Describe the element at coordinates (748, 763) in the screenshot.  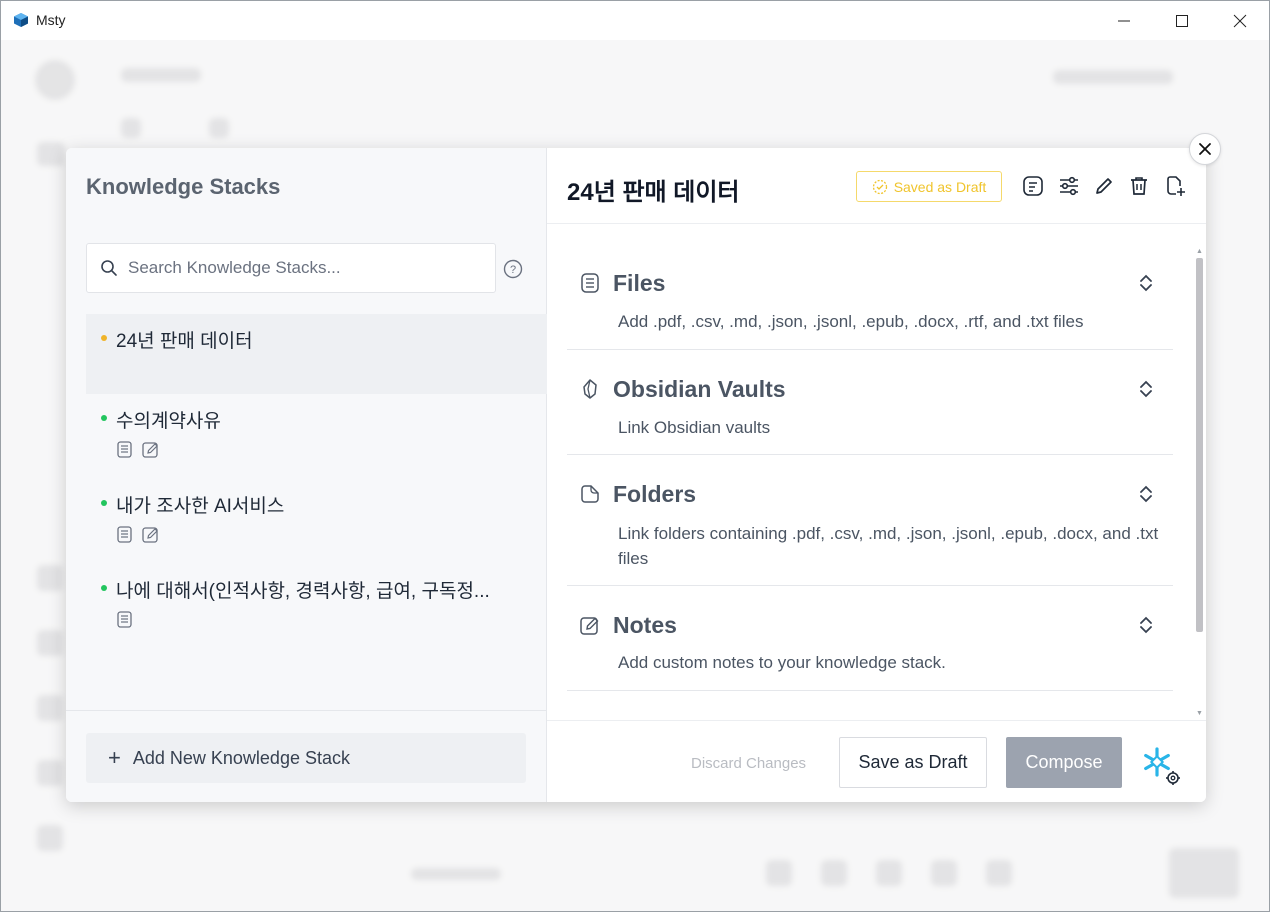
I see `discard-changes-button: Discard Changes` at that location.